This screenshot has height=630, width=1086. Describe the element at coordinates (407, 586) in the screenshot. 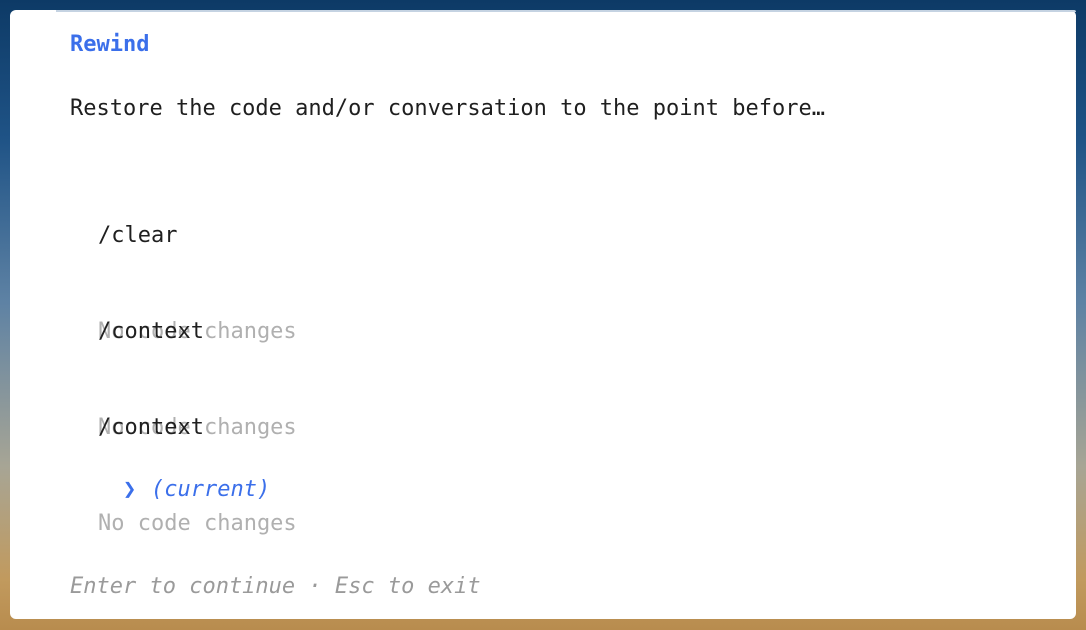

I see `esc-hint: Esc to exit` at that location.